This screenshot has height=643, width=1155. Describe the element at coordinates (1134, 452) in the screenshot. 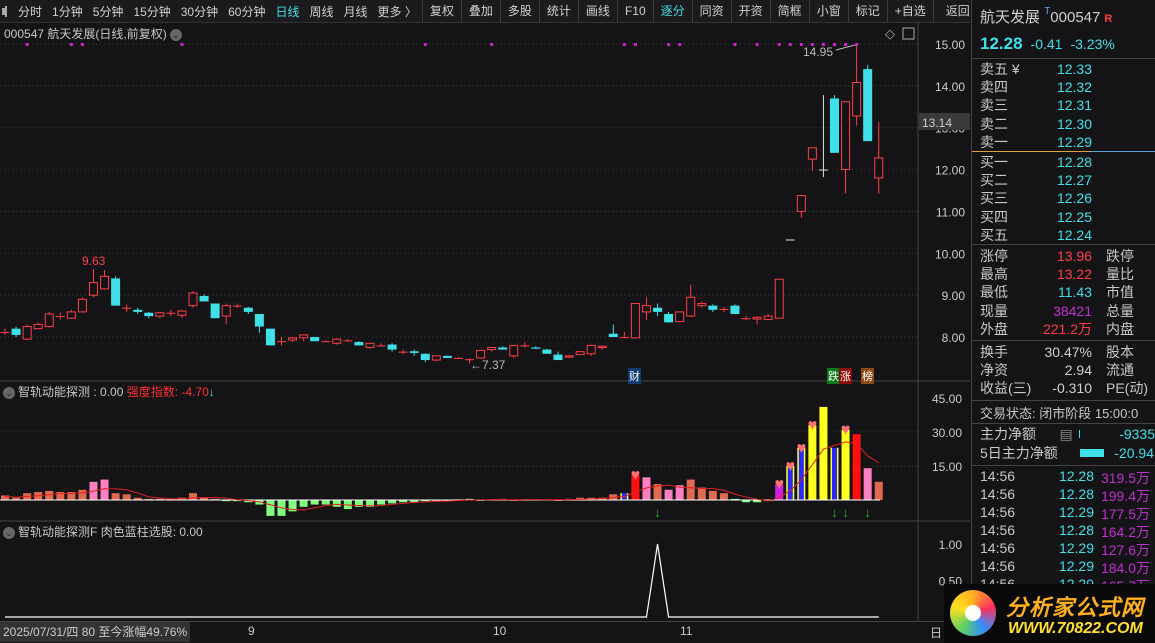

I see `main5-net-value: -20.94` at that location.